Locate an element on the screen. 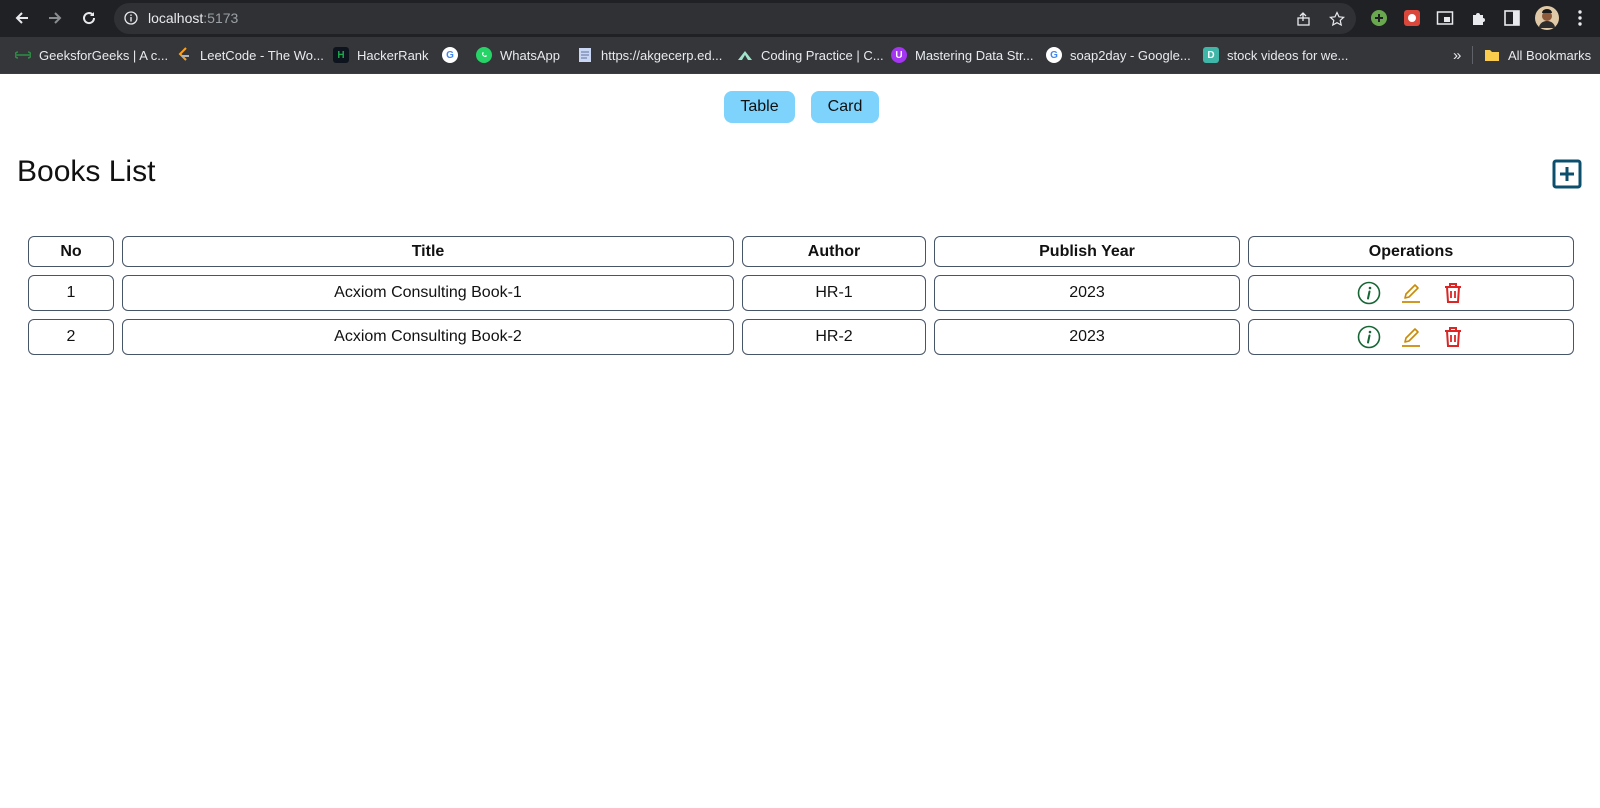 The height and width of the screenshot is (808, 1600). gfg-icon is located at coordinates (23, 55).